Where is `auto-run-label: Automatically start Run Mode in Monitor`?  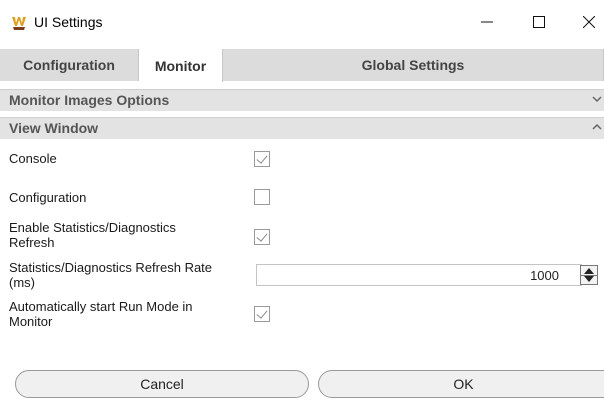
auto-run-label: Automatically start Run Mode in Monitor is located at coordinates (101, 314).